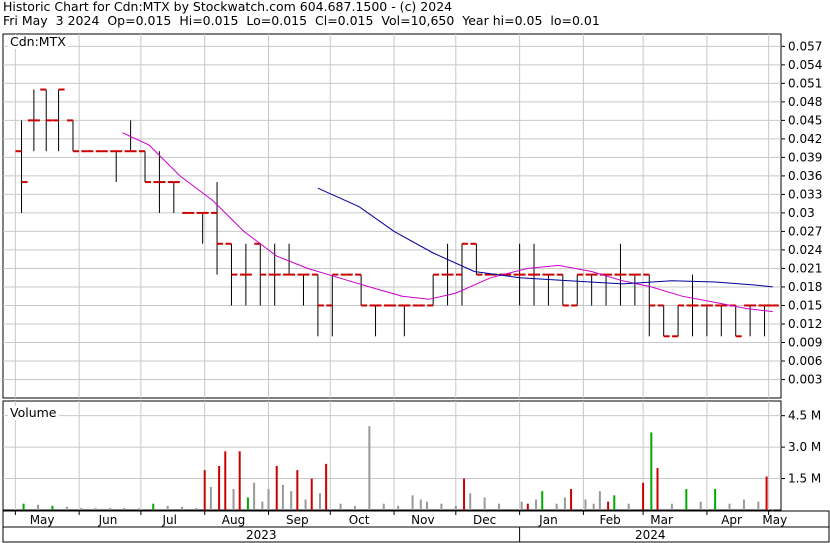  I want to click on x-tick-label: Oct, so click(359, 520).